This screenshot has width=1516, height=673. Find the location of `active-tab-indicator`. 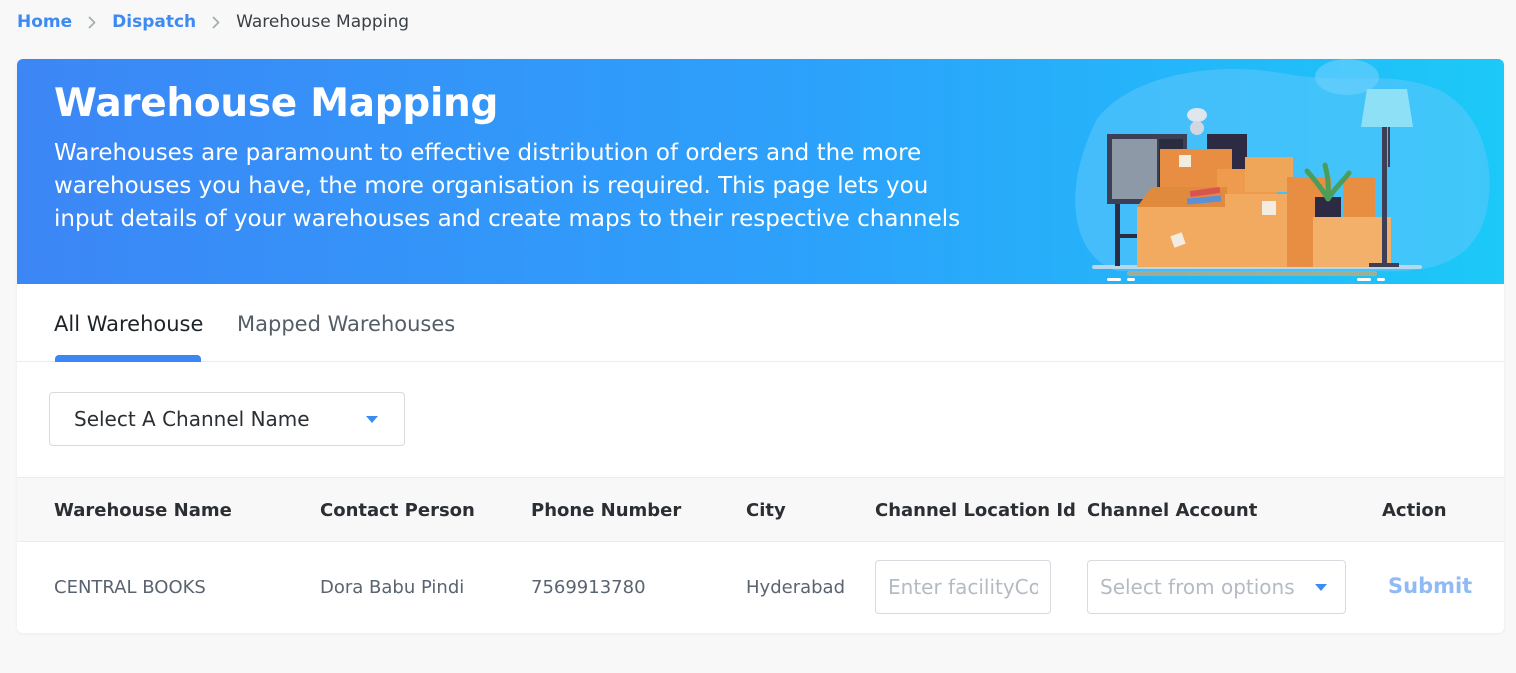

active-tab-indicator is located at coordinates (128, 358).